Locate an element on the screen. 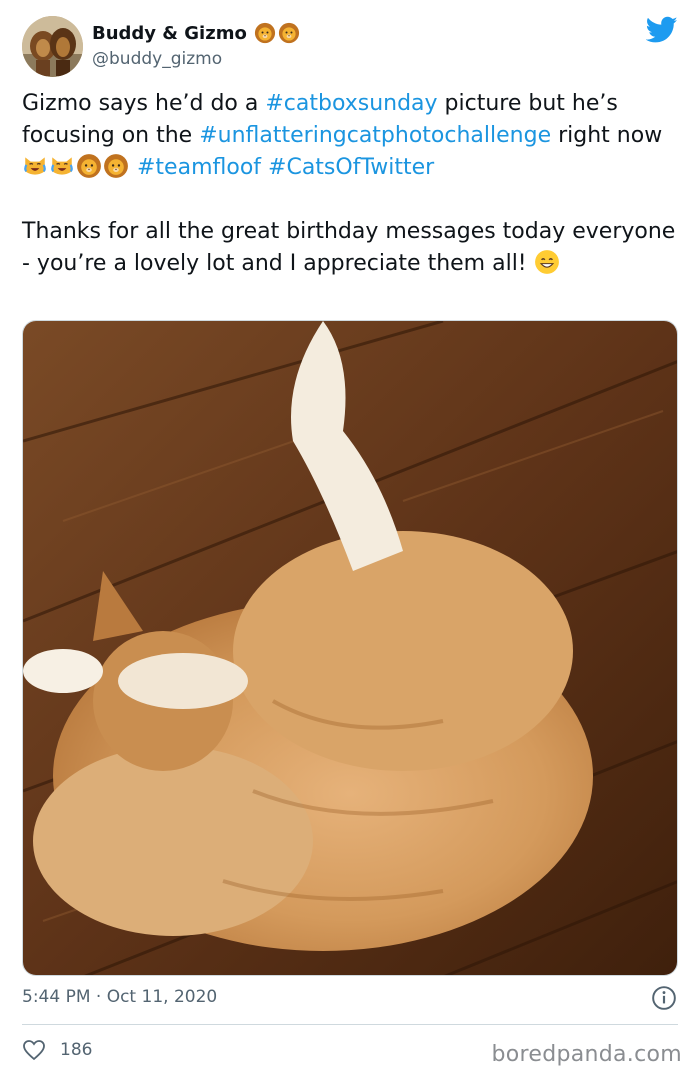 This screenshot has height=1078, width=700. author-handle: @buddy_gizmo is located at coordinates (157, 59).